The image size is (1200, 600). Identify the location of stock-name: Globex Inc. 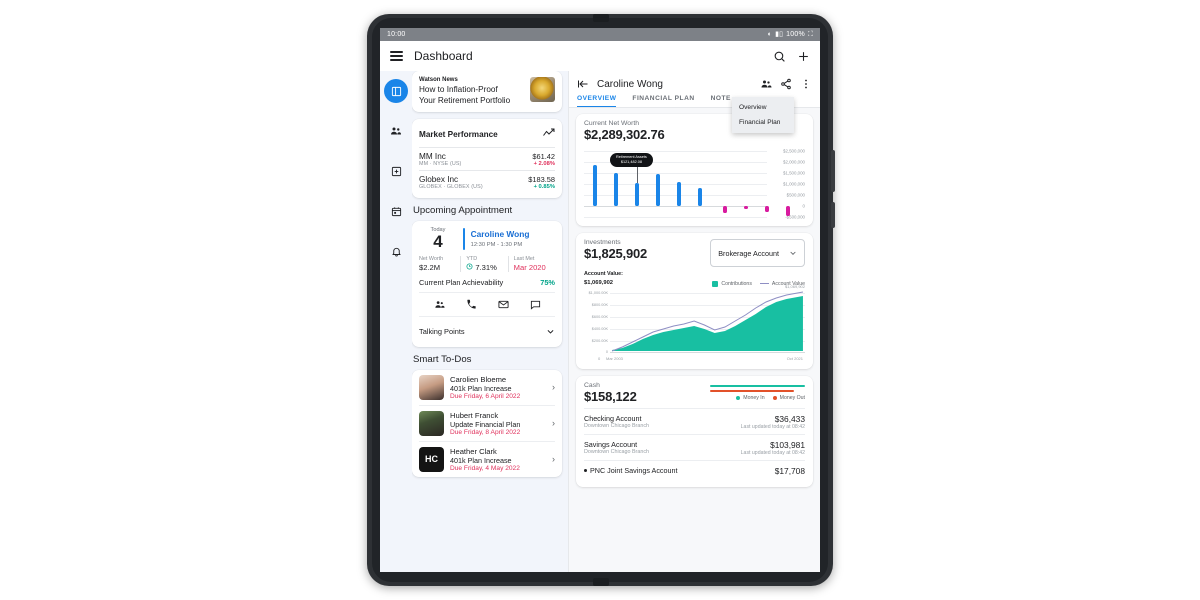
(439, 179).